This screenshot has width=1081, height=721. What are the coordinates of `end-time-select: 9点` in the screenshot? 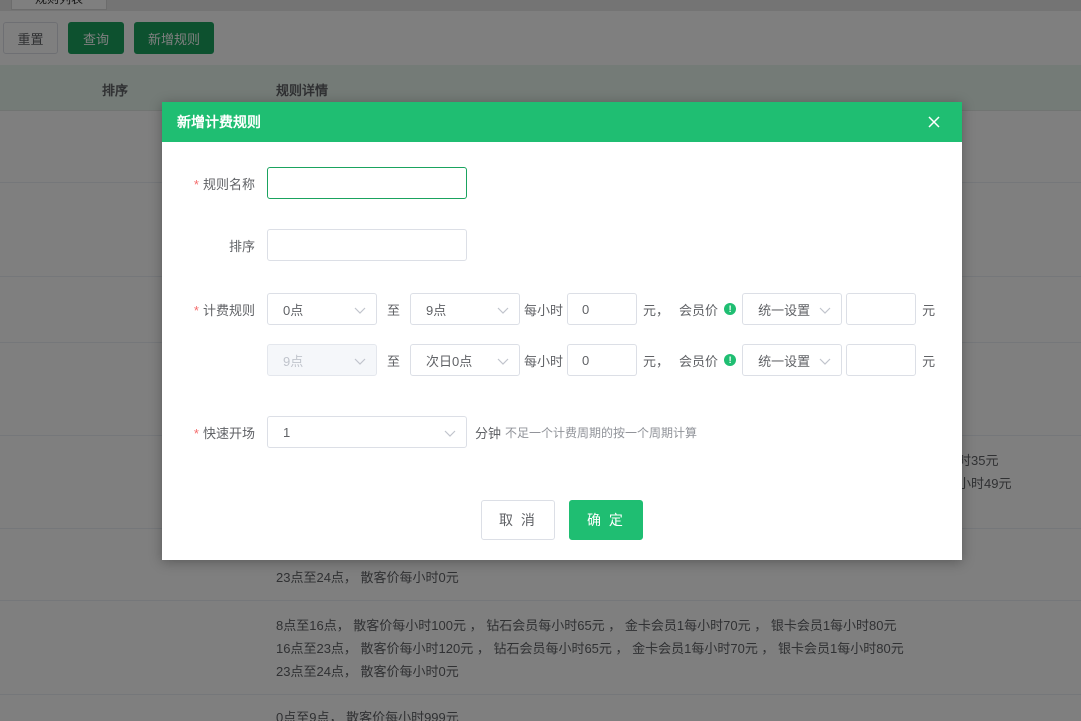 It's located at (465, 309).